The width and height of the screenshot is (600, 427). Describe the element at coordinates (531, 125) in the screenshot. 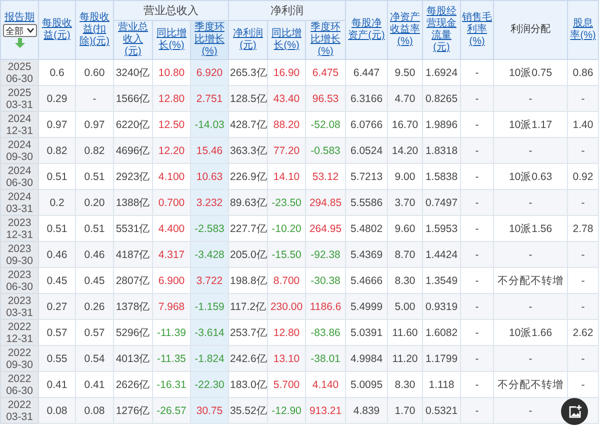

I see `table-cell: 10派1.17` at that location.